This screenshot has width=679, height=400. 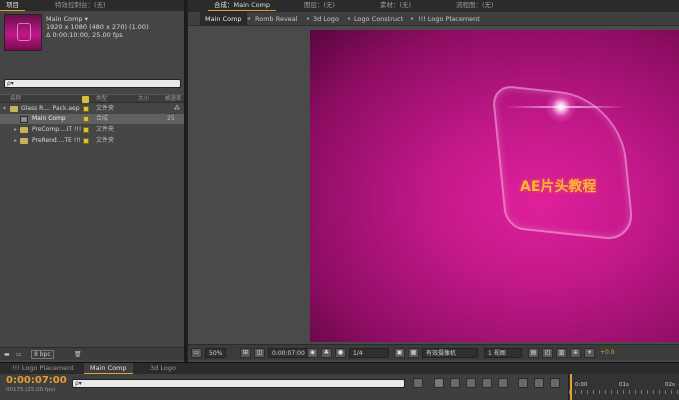 What do you see at coordinates (7, 354) in the screenshot?
I see `interpret-footage-icon: ▬` at bounding box center [7, 354].